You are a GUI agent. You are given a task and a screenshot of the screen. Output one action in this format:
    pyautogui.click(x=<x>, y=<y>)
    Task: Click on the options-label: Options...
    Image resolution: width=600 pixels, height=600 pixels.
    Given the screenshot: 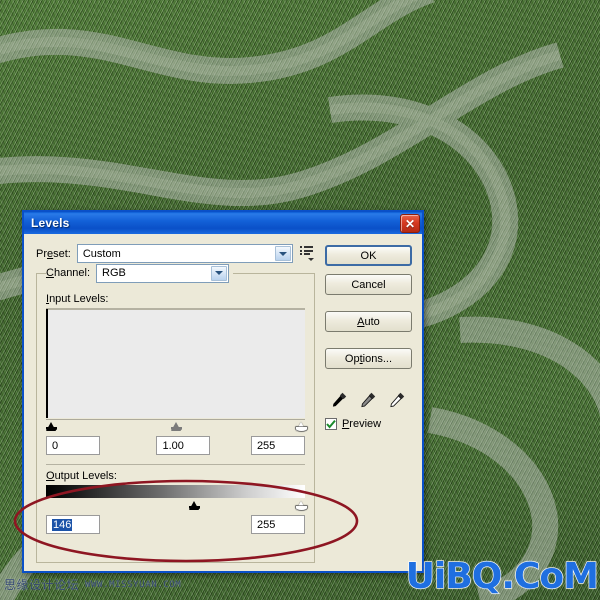 What is the action you would take?
    pyautogui.click(x=368, y=358)
    